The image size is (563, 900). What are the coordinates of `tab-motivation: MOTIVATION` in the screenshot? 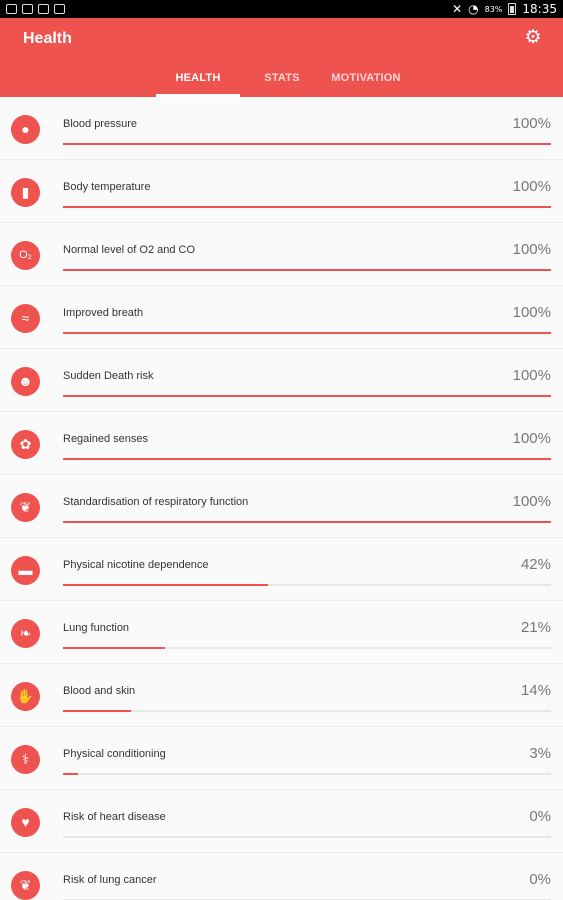 It's located at (366, 78).